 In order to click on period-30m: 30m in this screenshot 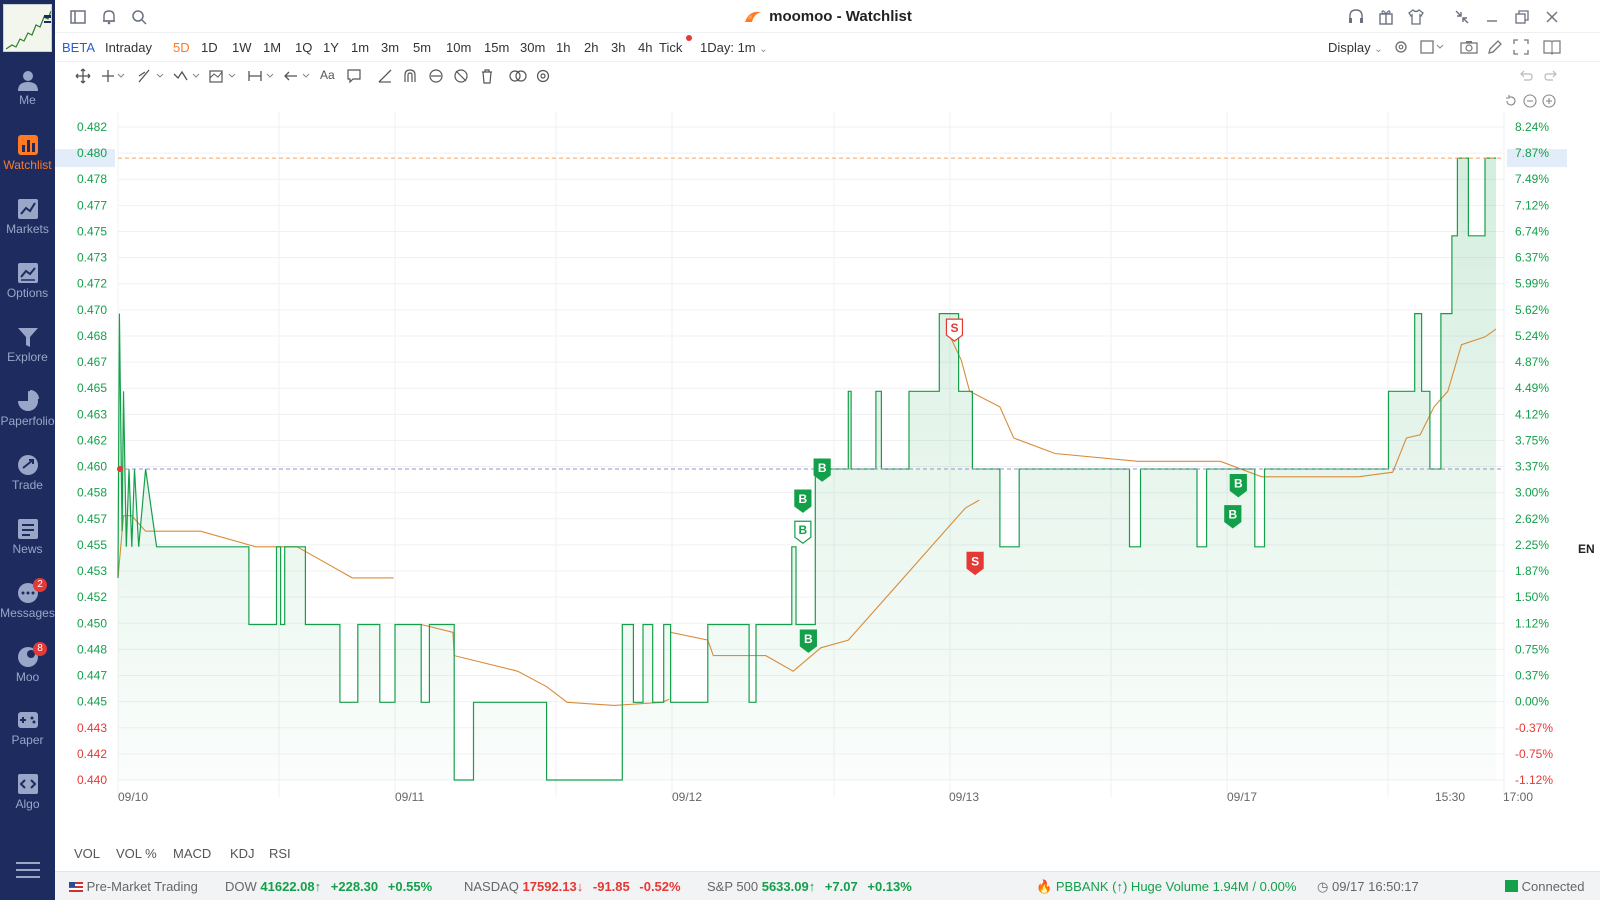, I will do `click(532, 47)`.